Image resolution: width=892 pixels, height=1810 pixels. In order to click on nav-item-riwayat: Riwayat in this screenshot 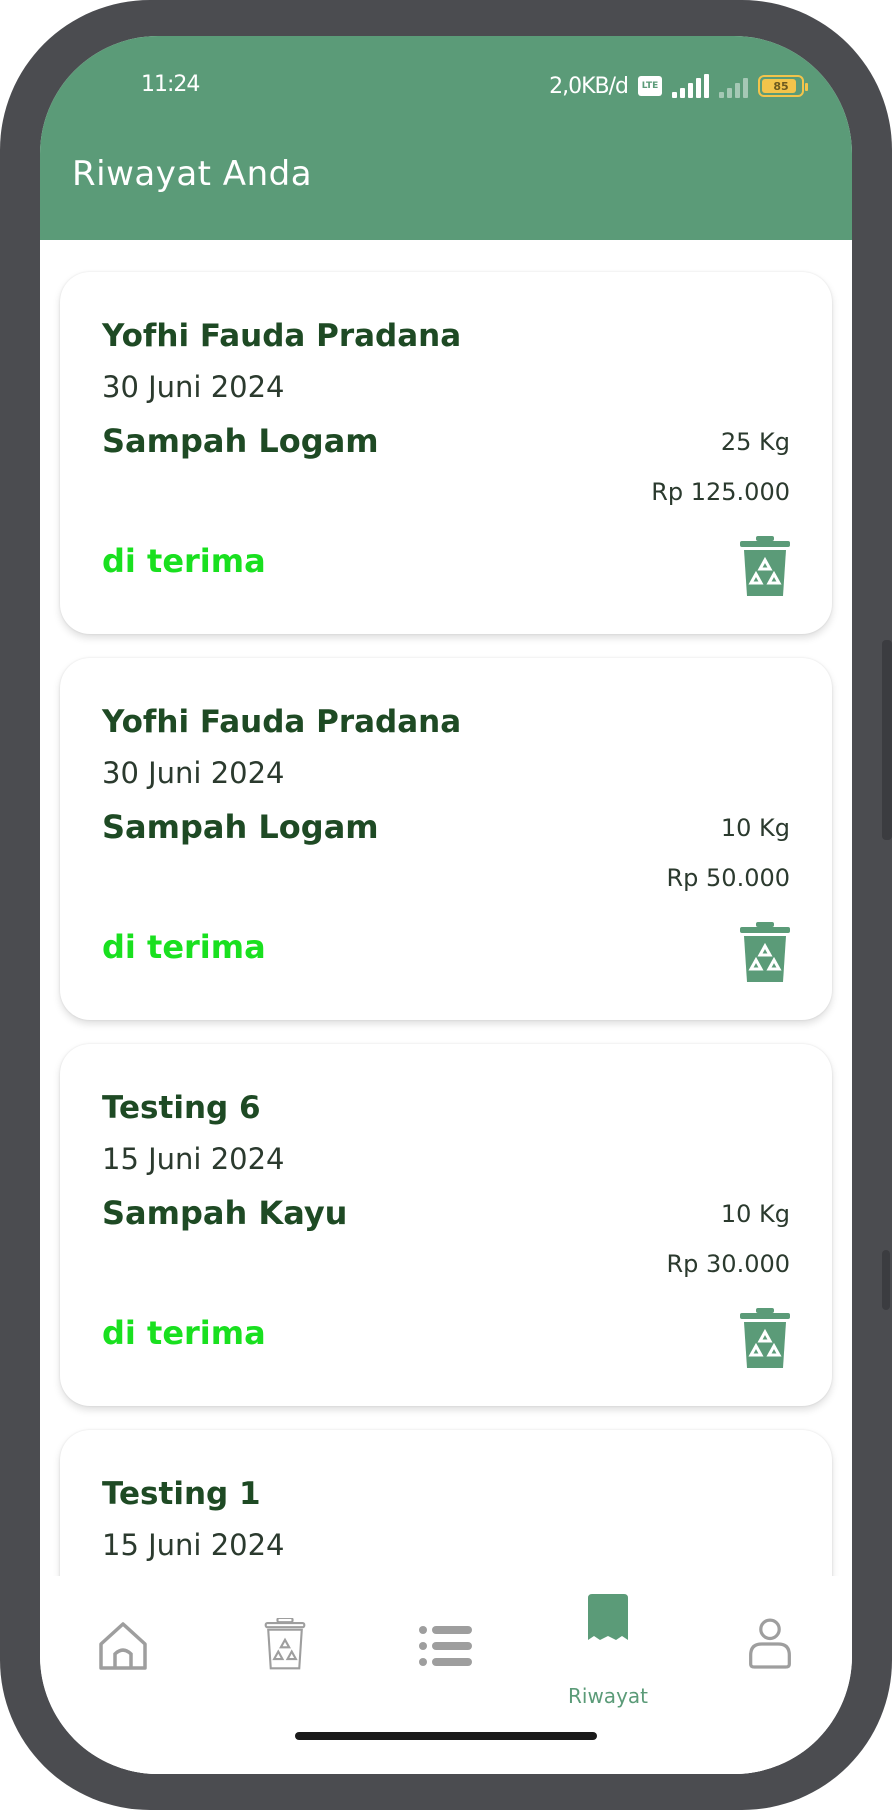, I will do `click(608, 1651)`.